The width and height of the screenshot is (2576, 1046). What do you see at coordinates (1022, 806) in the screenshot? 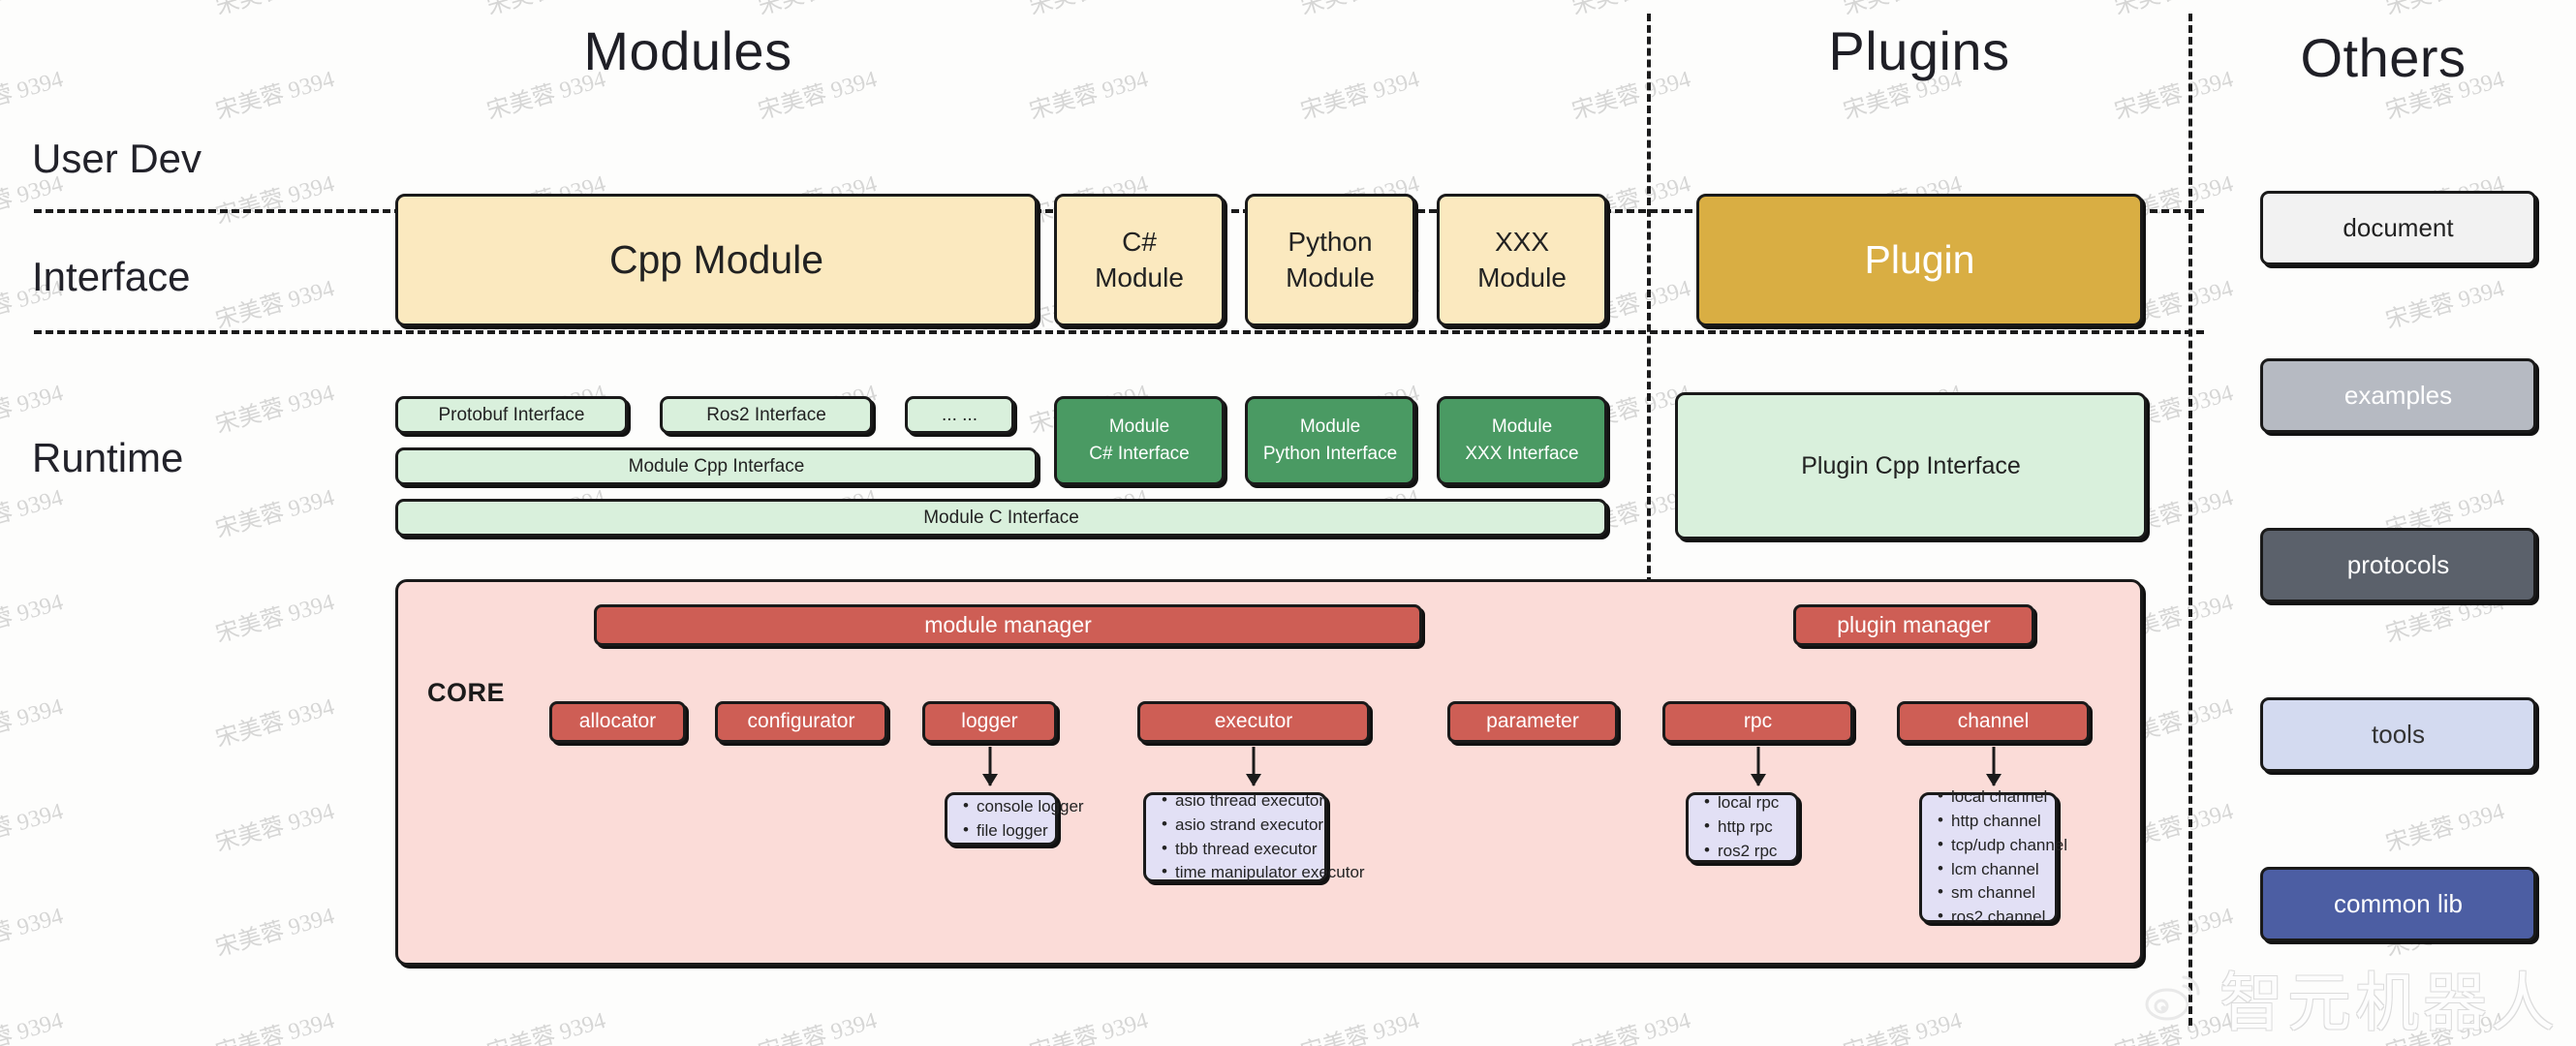
I see `logger-detail-item: console logger` at bounding box center [1022, 806].